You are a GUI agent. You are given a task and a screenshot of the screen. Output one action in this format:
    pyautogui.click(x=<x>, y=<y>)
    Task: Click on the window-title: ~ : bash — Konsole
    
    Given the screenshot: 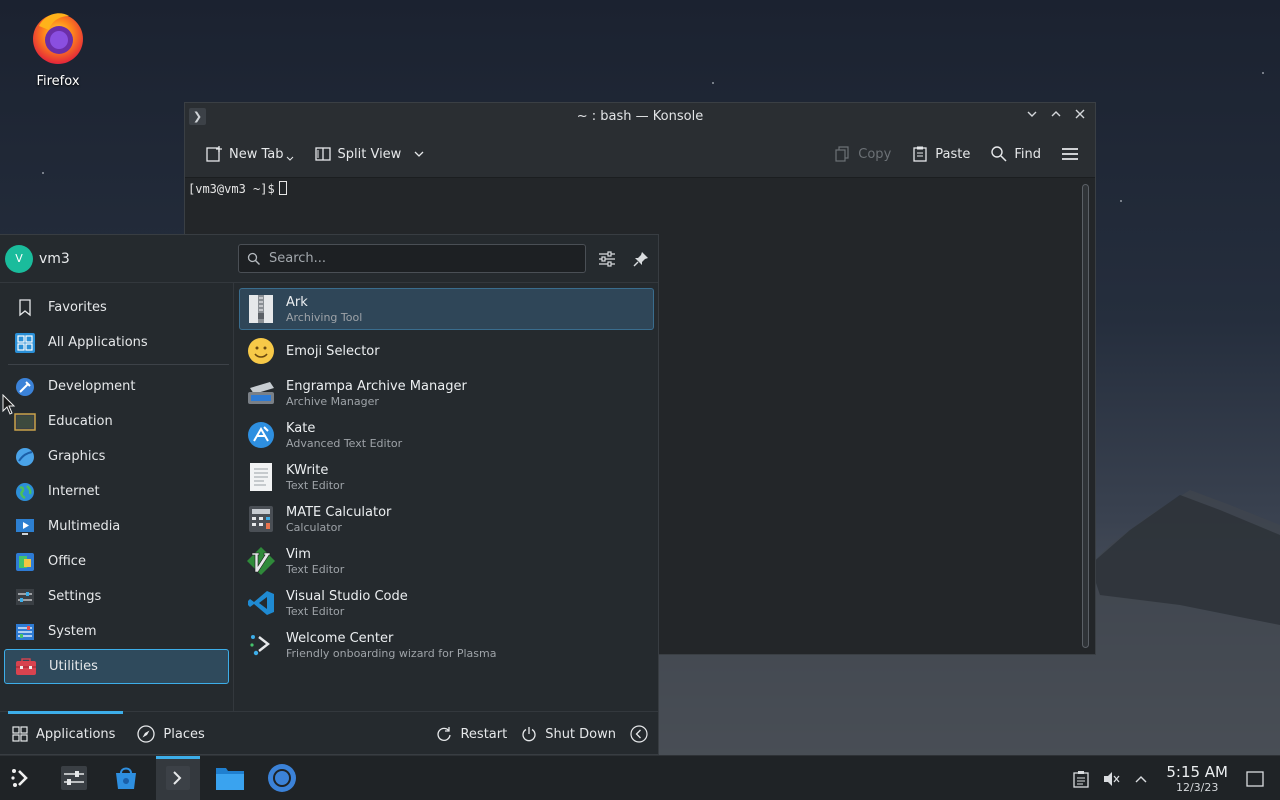 What is the action you would take?
    pyautogui.click(x=640, y=116)
    